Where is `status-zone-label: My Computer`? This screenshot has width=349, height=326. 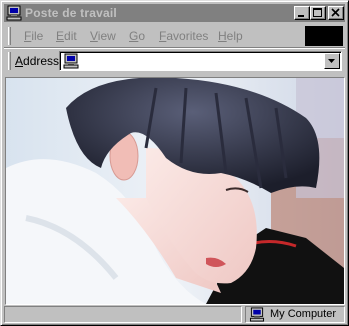
status-zone-label: My Computer is located at coordinates (303, 314).